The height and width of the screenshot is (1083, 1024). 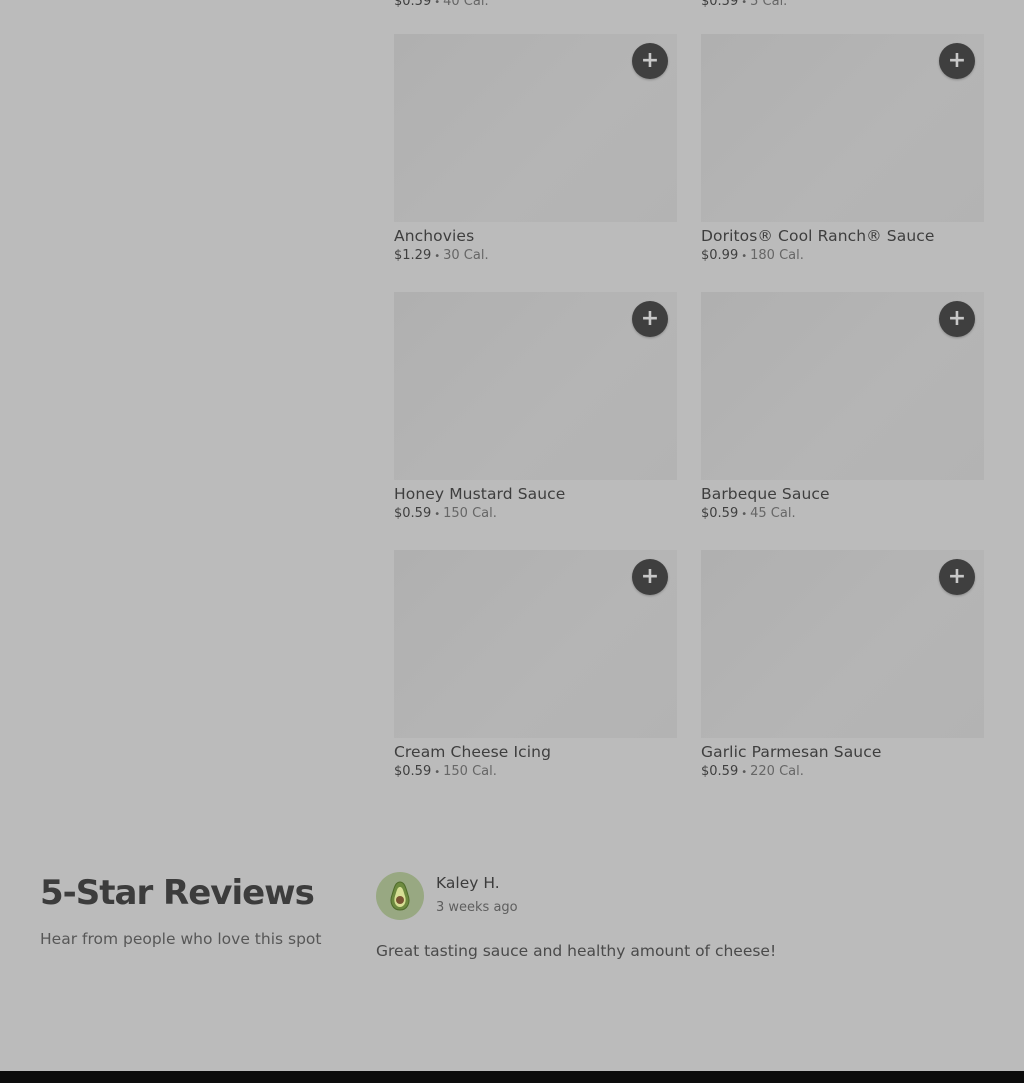 What do you see at coordinates (777, 255) in the screenshot?
I see `item-calories: 180 Cal.` at bounding box center [777, 255].